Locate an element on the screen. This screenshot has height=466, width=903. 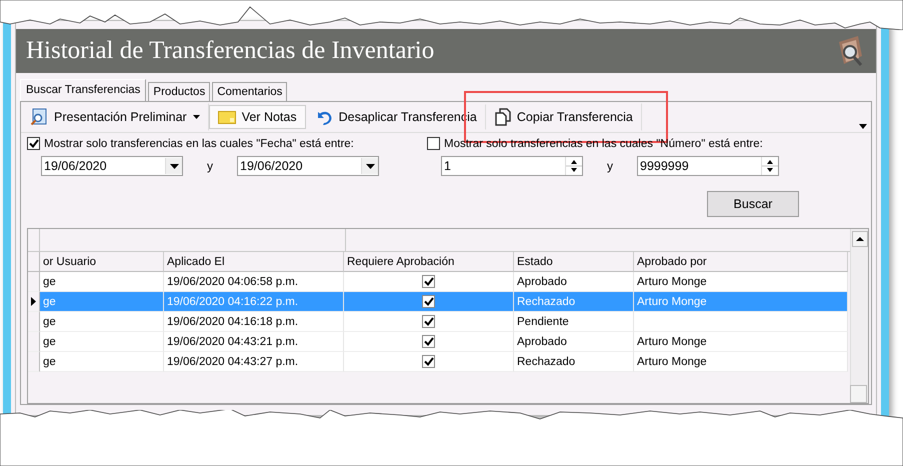
search-button: Buscar is located at coordinates (753, 204).